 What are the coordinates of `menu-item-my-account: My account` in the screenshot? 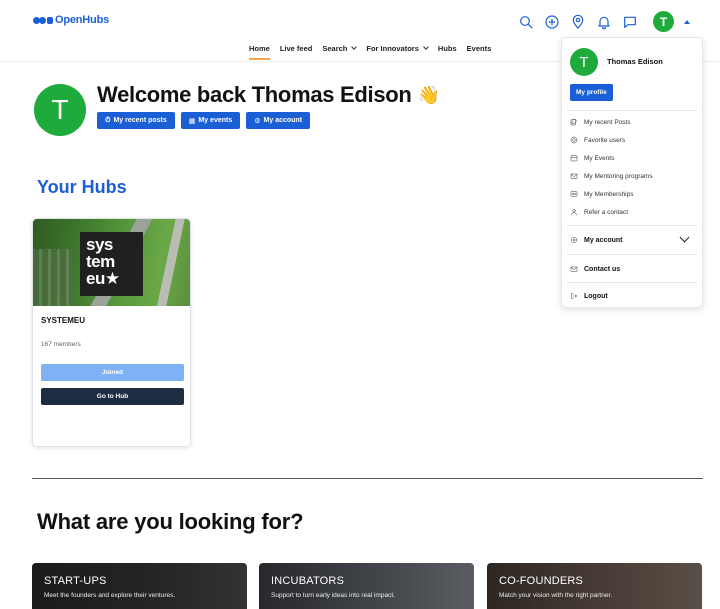 It's located at (596, 240).